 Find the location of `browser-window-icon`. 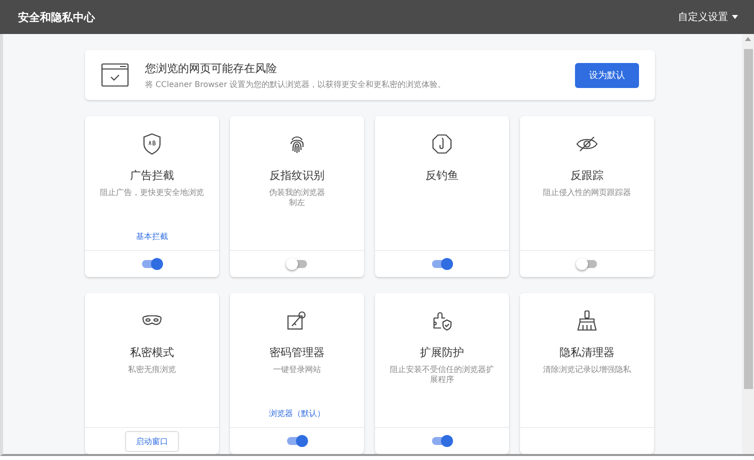

browser-window-icon is located at coordinates (115, 75).